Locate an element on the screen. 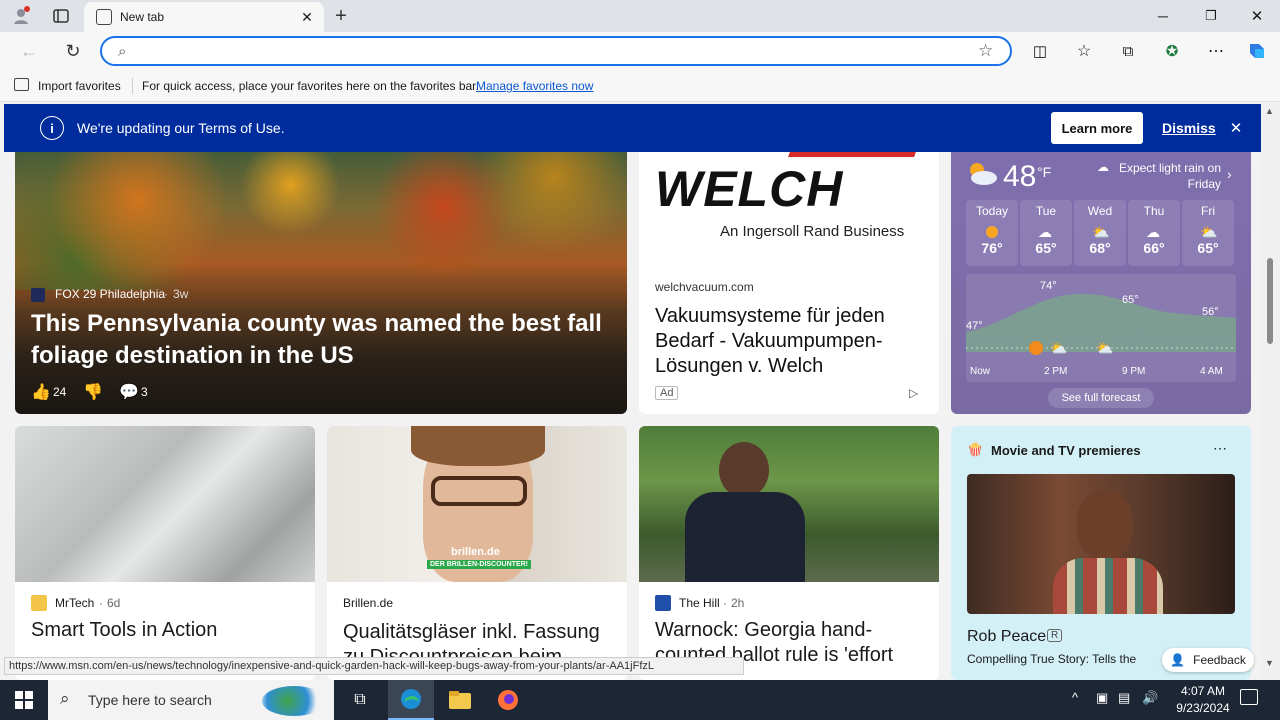 Image resolution: width=1280 pixels, height=720 pixels. address-bar: ⌕ ☆ is located at coordinates (556, 51).